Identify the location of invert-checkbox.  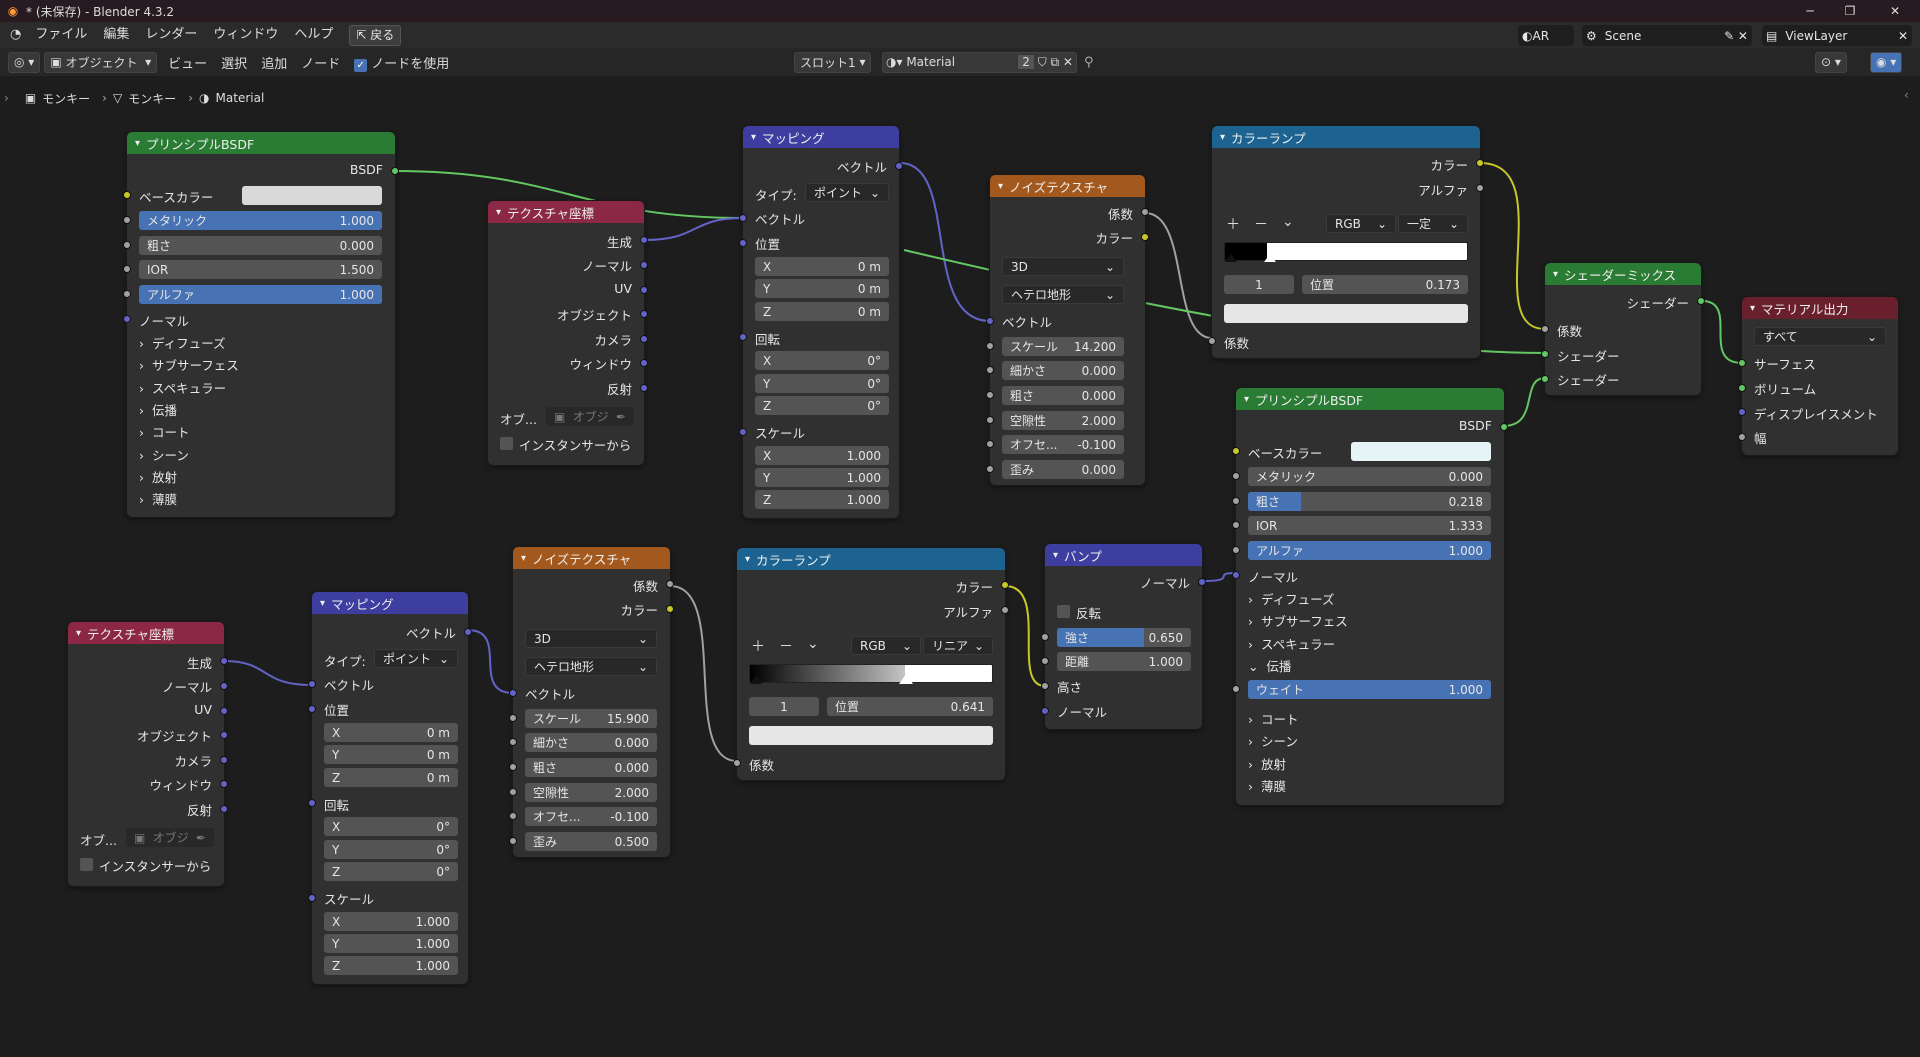
(1063, 611).